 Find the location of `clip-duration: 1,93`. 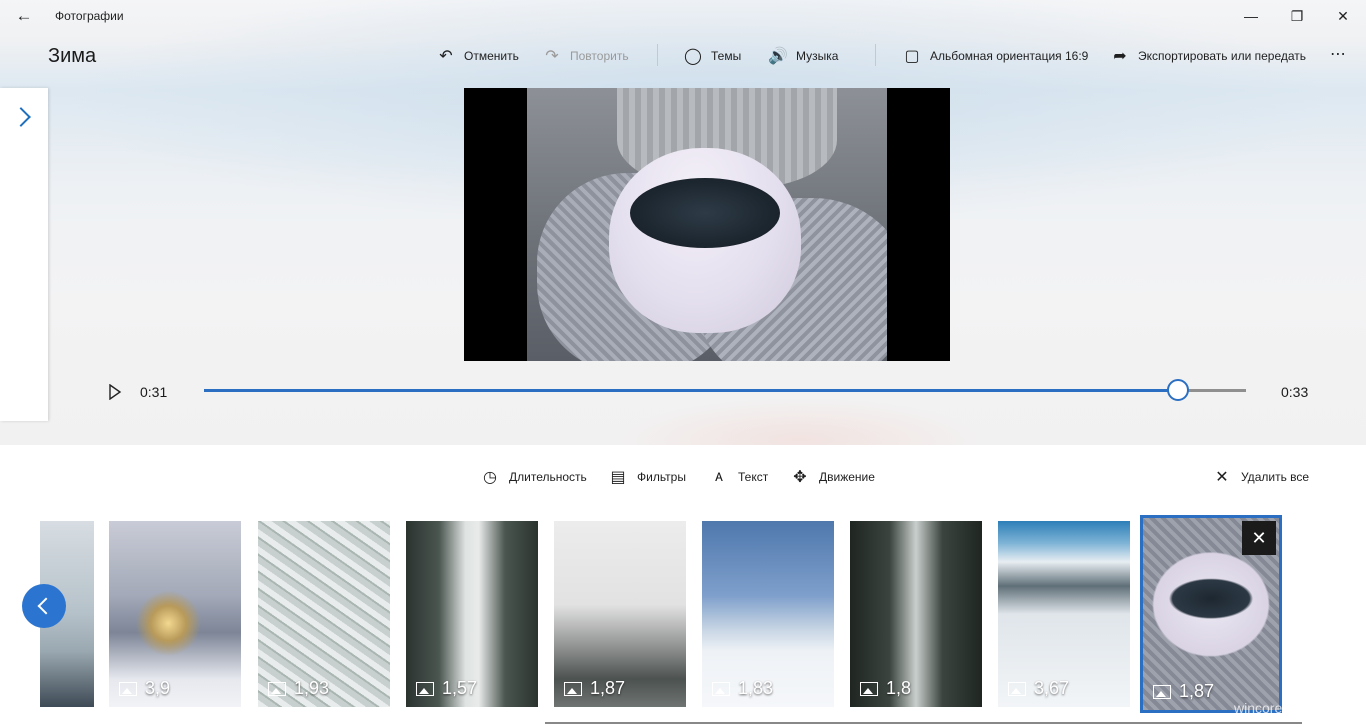

clip-duration: 1,93 is located at coordinates (298, 688).